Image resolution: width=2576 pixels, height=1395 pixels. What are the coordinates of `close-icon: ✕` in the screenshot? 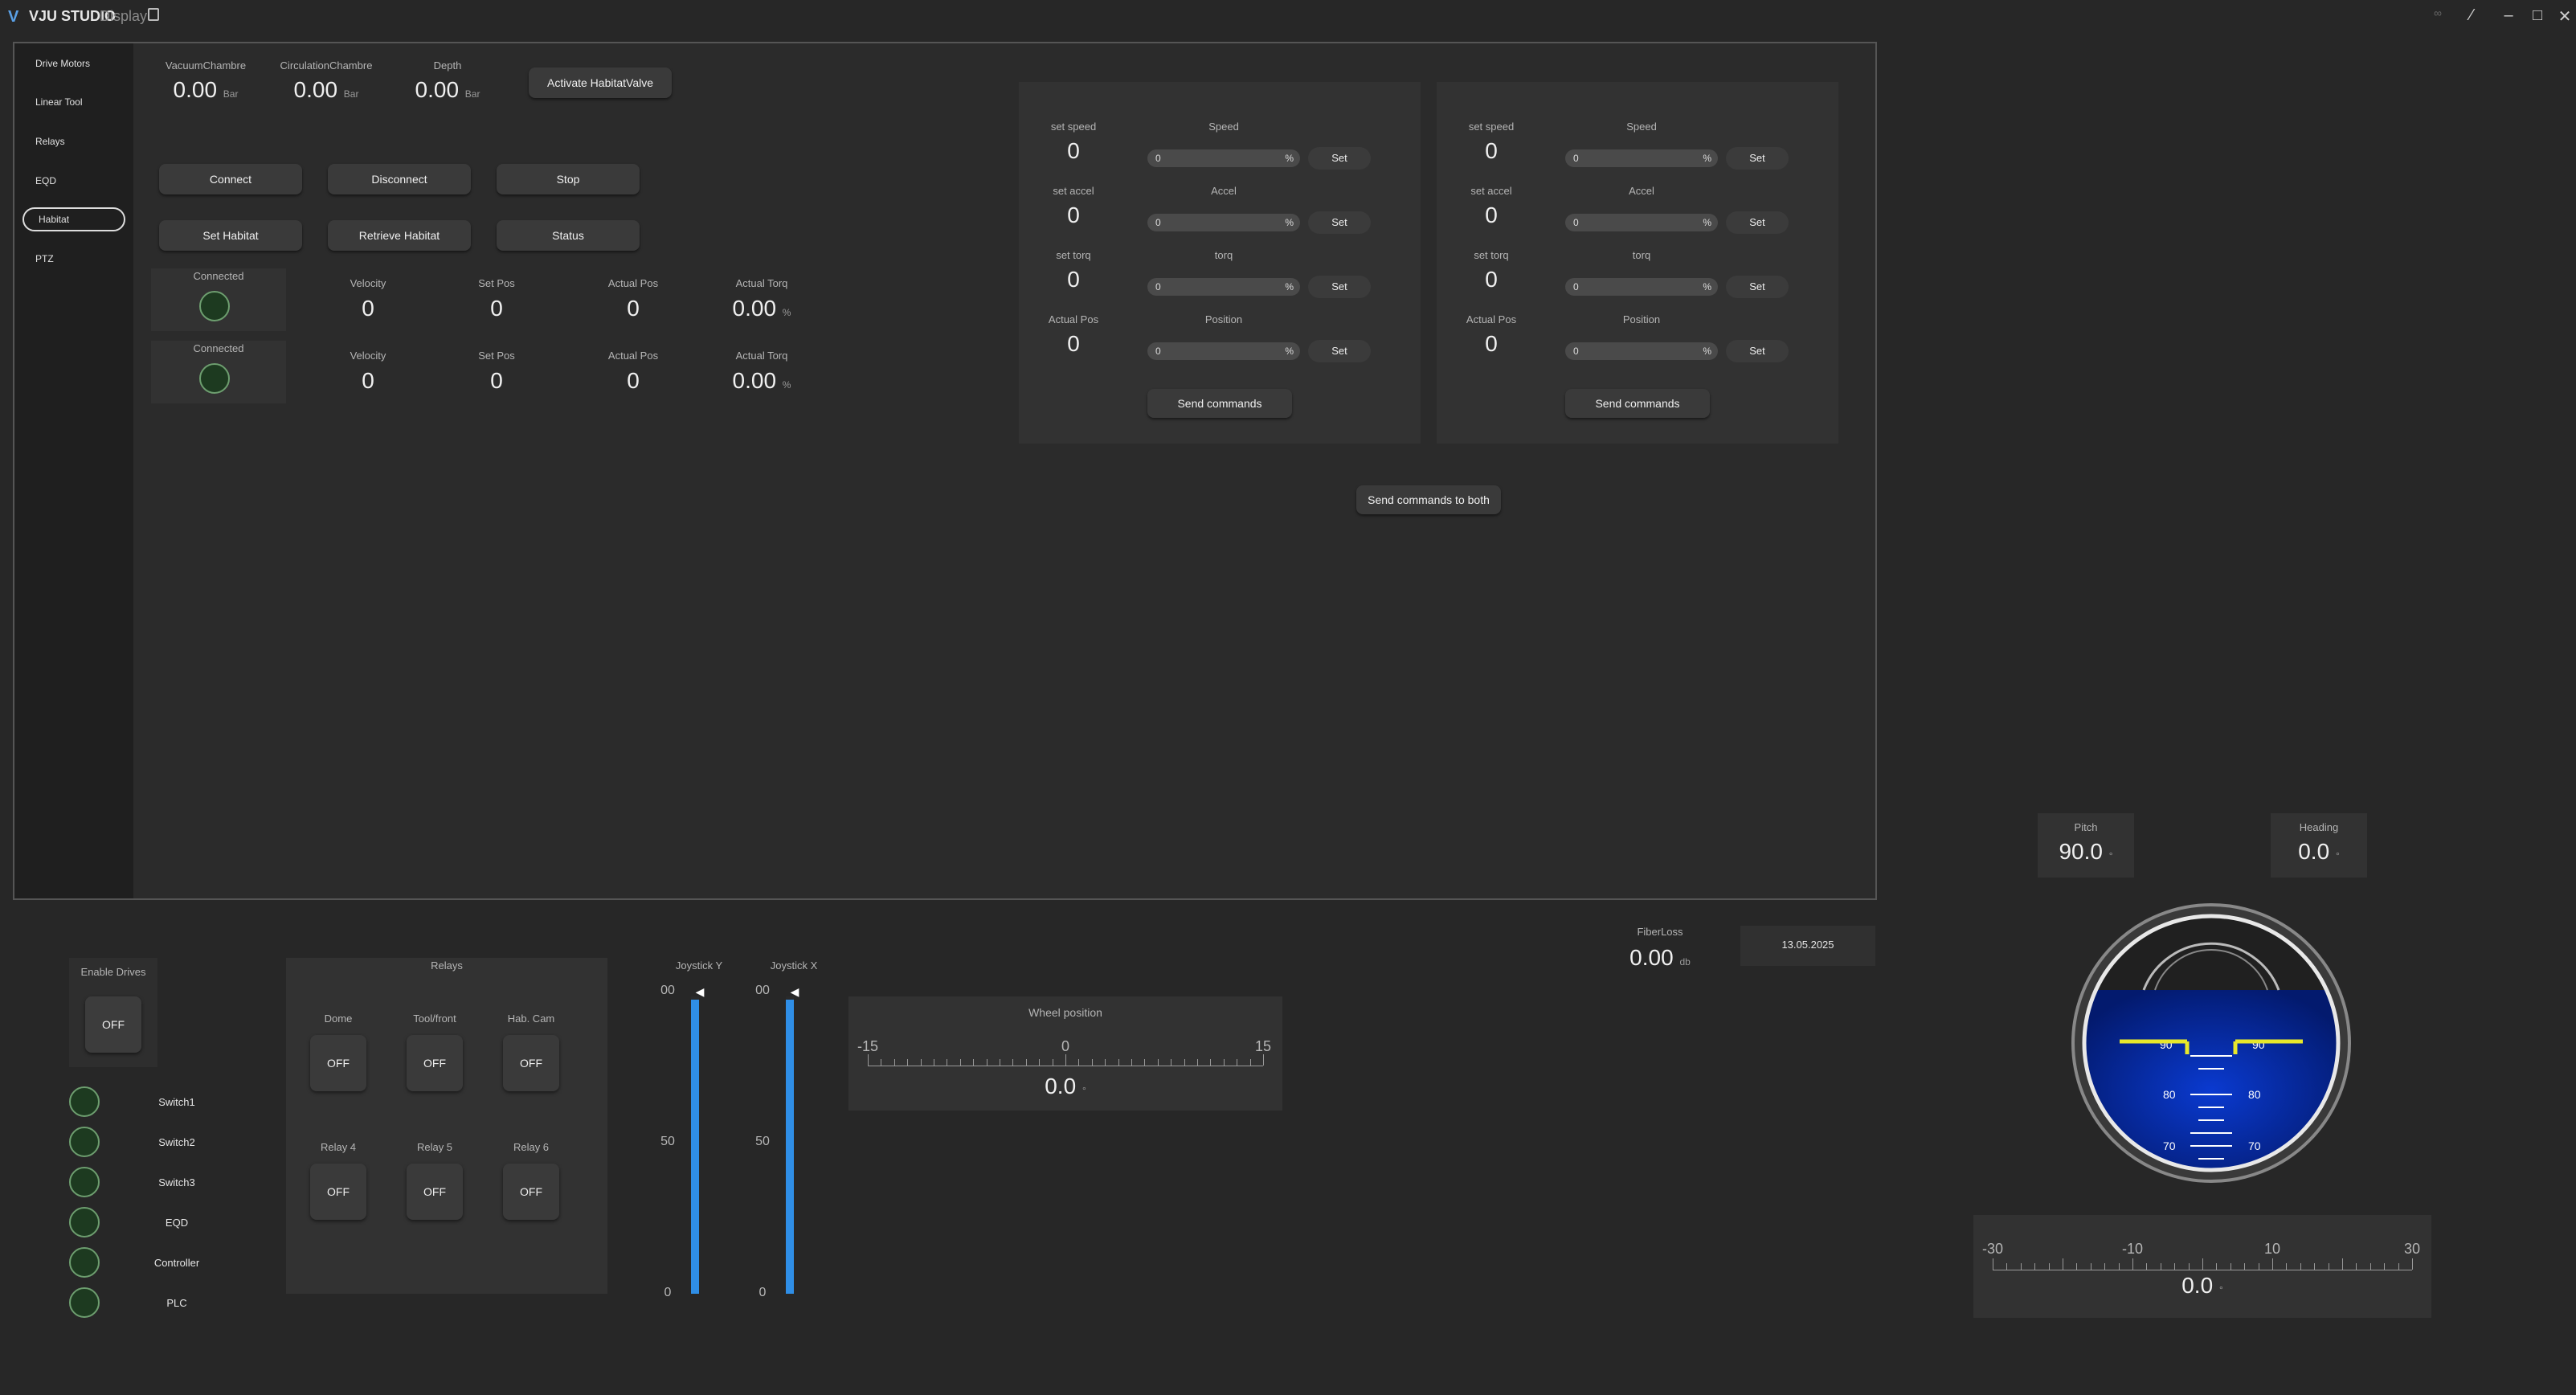 It's located at (2565, 17).